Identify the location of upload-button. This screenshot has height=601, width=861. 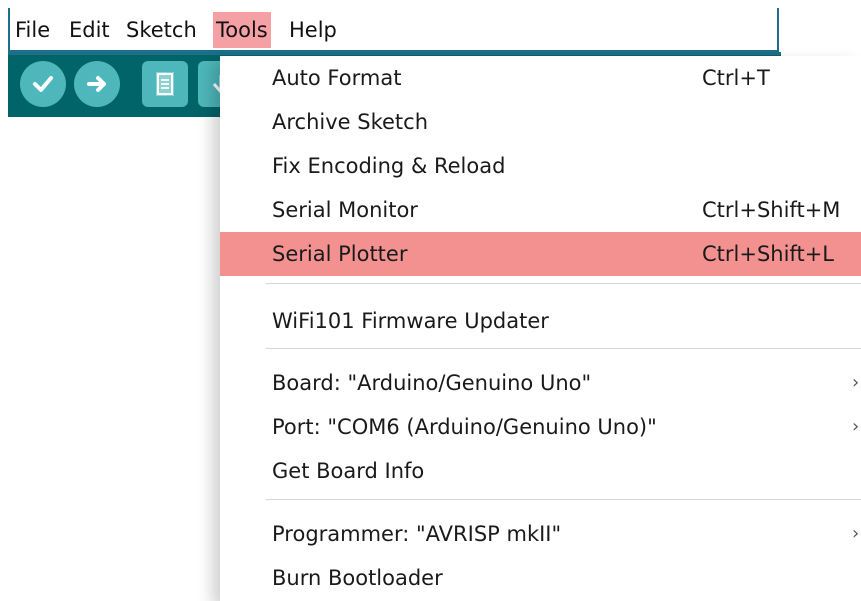
(97, 84).